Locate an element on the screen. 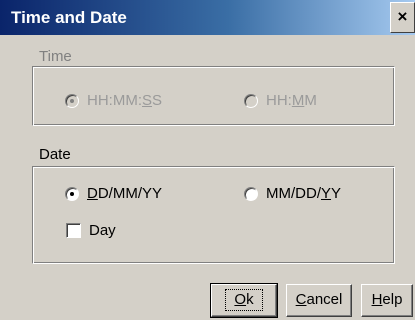  radio-time-hhmmss: HH:MM:SS is located at coordinates (113, 100).